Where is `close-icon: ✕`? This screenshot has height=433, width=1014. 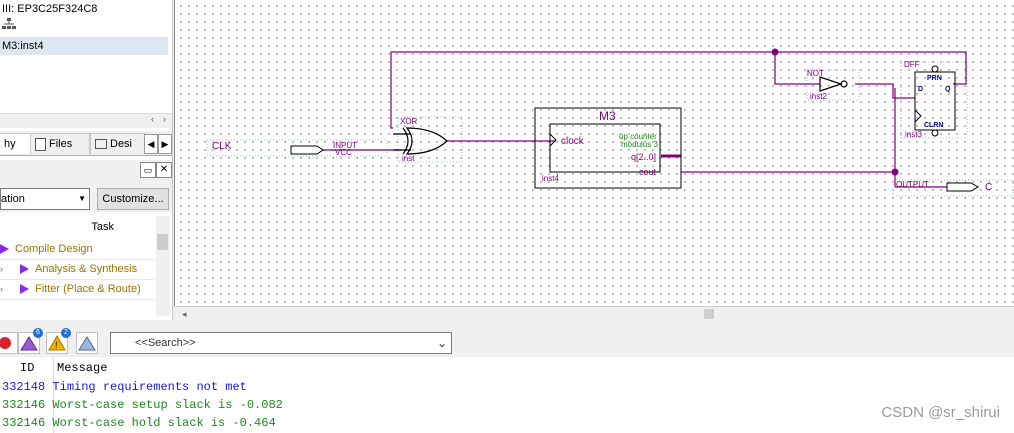 close-icon: ✕ is located at coordinates (164, 170).